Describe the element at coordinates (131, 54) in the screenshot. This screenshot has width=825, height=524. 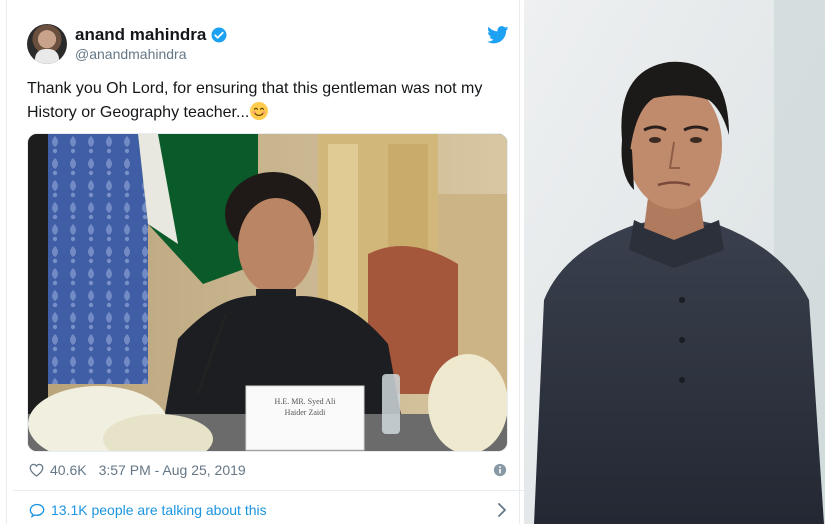
I see `handle: @anandmahindra` at that location.